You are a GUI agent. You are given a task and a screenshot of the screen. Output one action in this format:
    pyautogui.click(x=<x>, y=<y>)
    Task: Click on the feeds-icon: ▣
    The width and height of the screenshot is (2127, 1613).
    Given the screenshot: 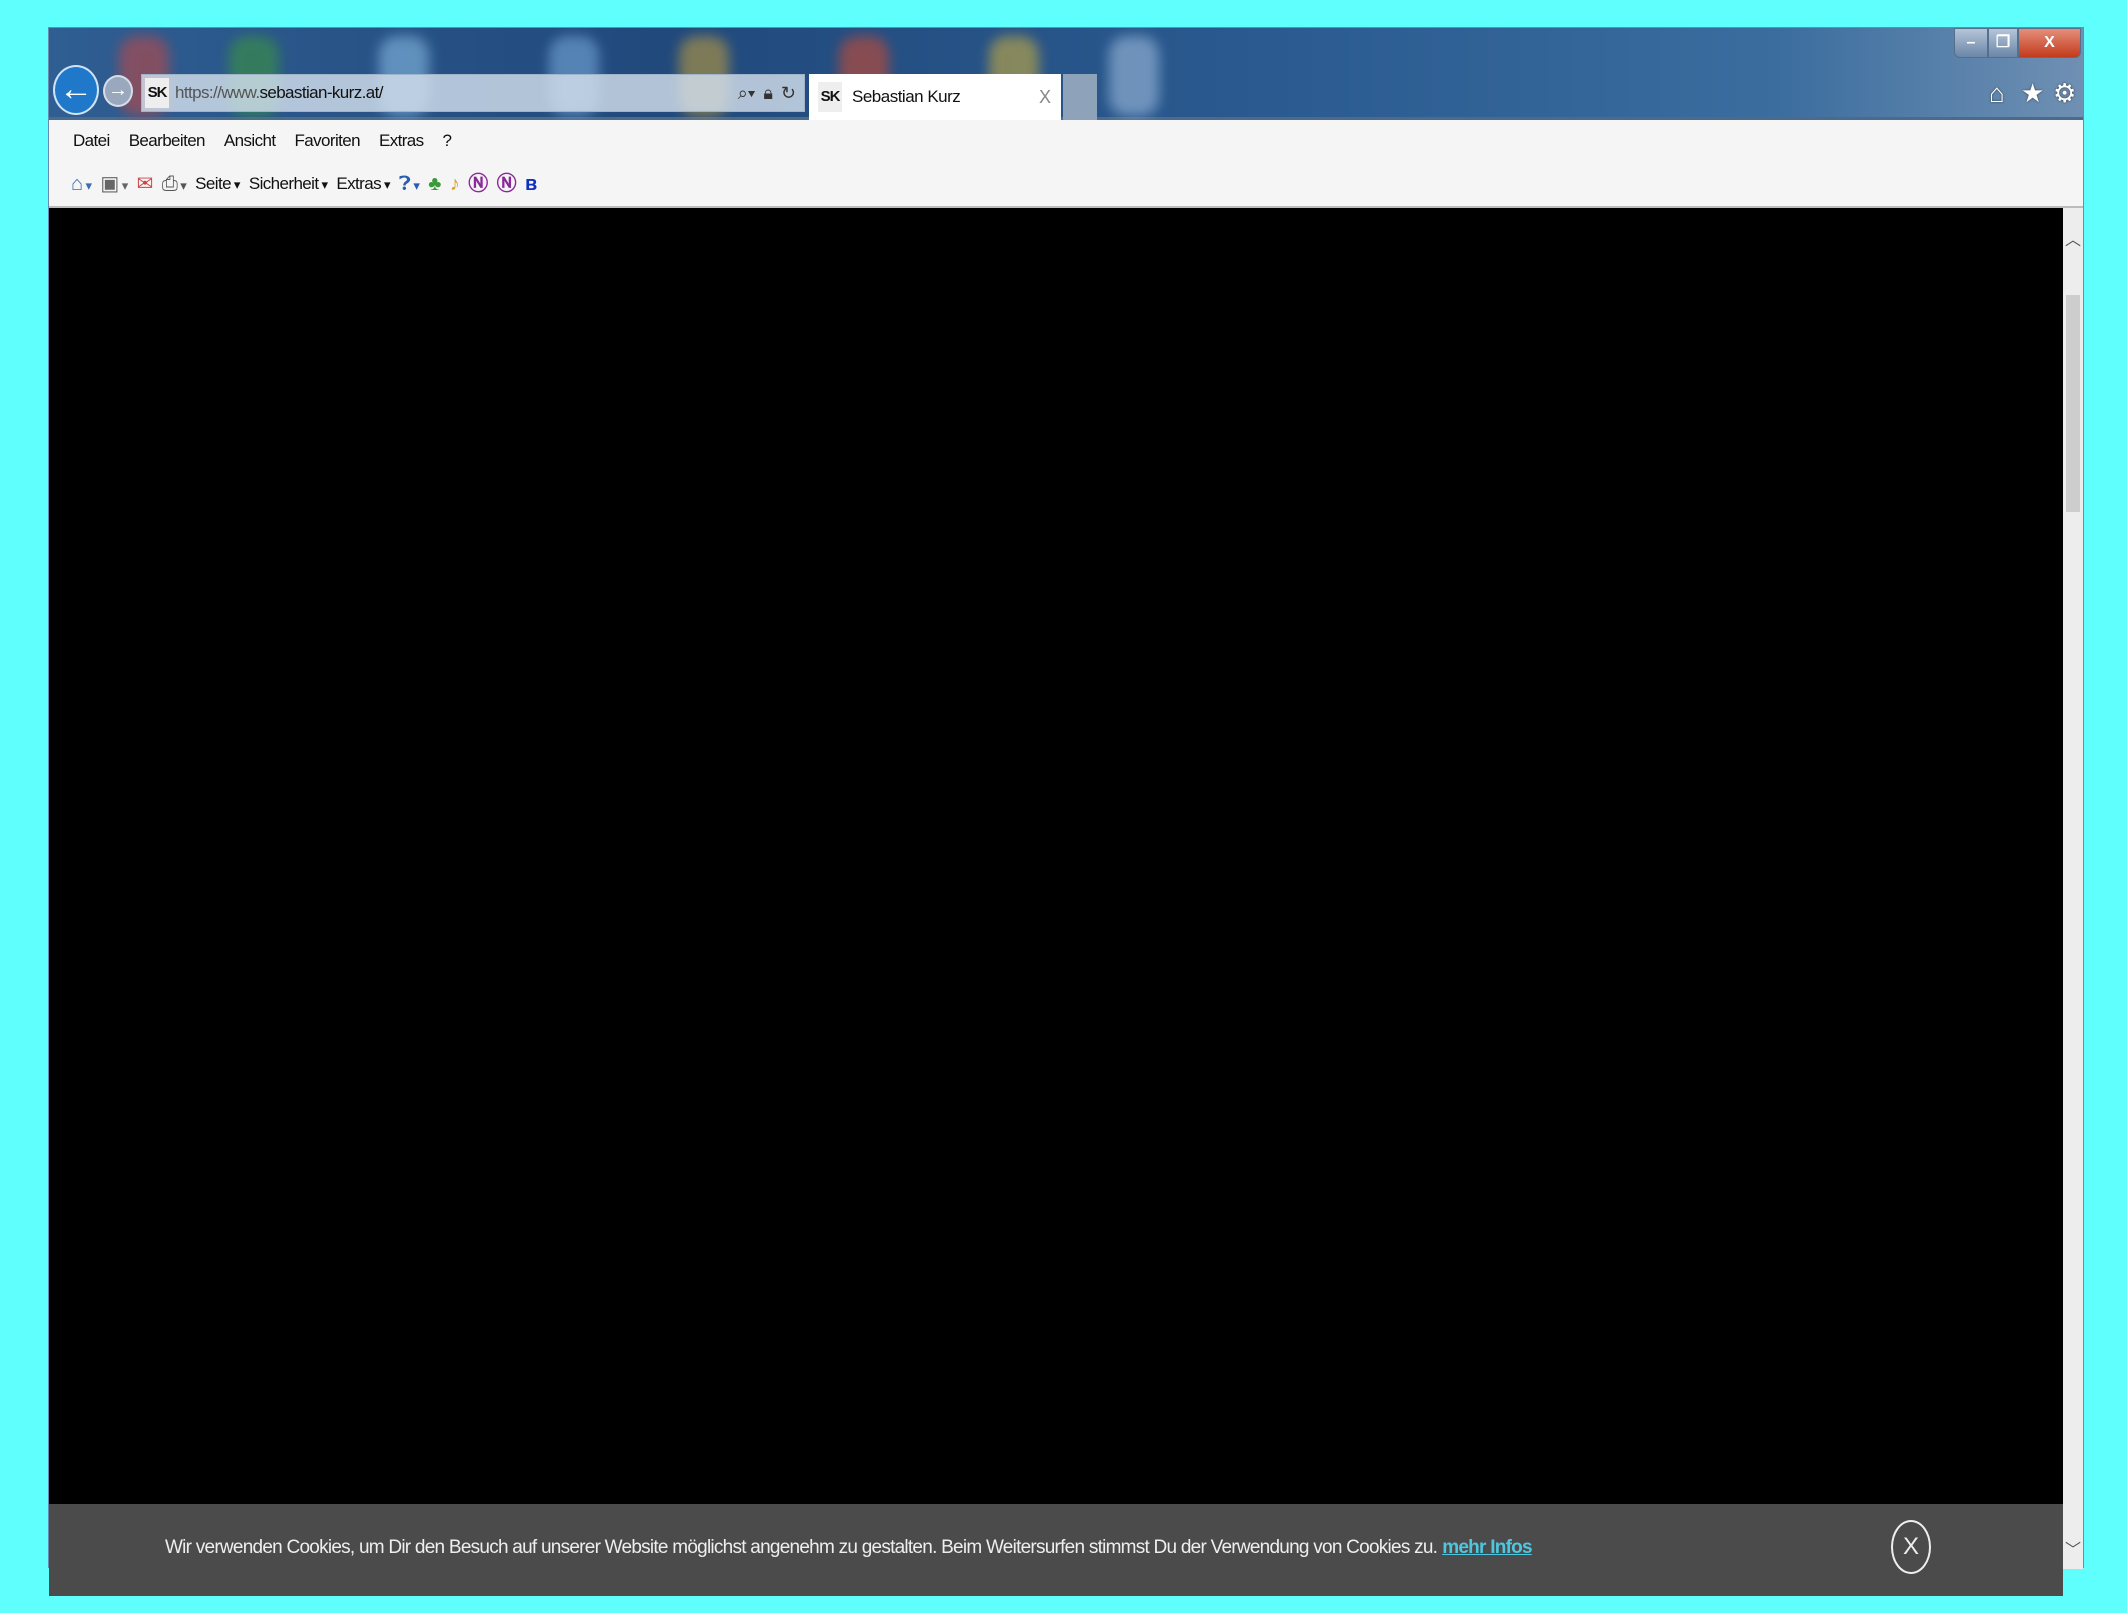 What is the action you would take?
    pyautogui.click(x=113, y=184)
    